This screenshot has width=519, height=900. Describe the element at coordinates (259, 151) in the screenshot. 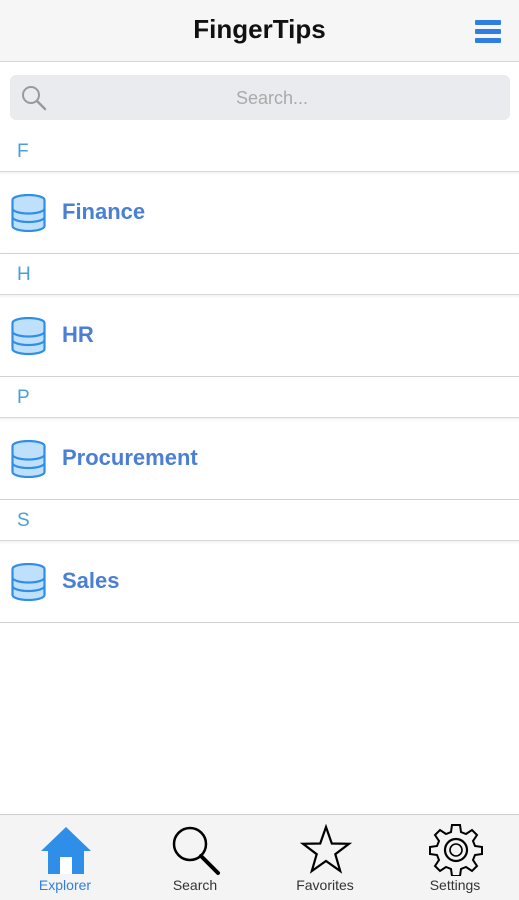

I see `section-header-f: F` at that location.